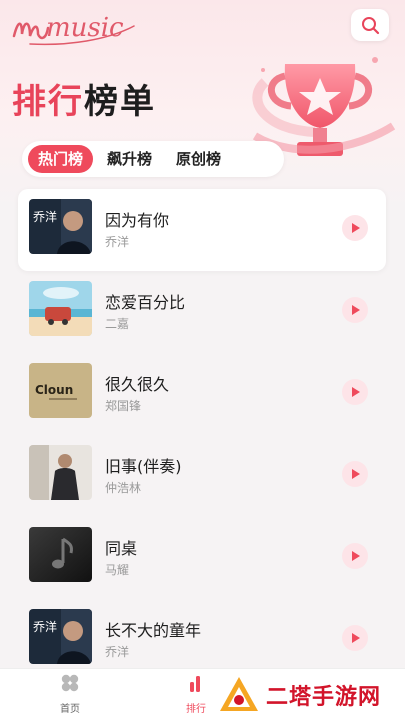 This screenshot has width=405, height=720. Describe the element at coordinates (120, 102) in the screenshot. I see `page-title-main: 榜单` at that location.